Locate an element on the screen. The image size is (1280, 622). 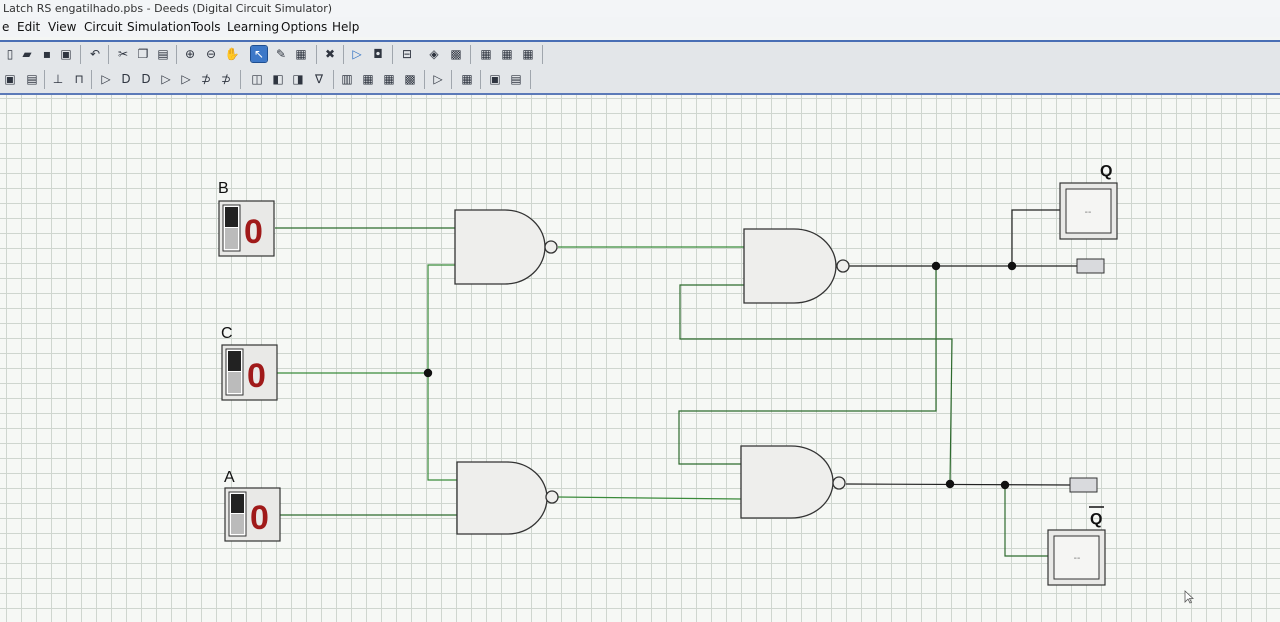
copy-icon: ❐ is located at coordinates (143, 54).